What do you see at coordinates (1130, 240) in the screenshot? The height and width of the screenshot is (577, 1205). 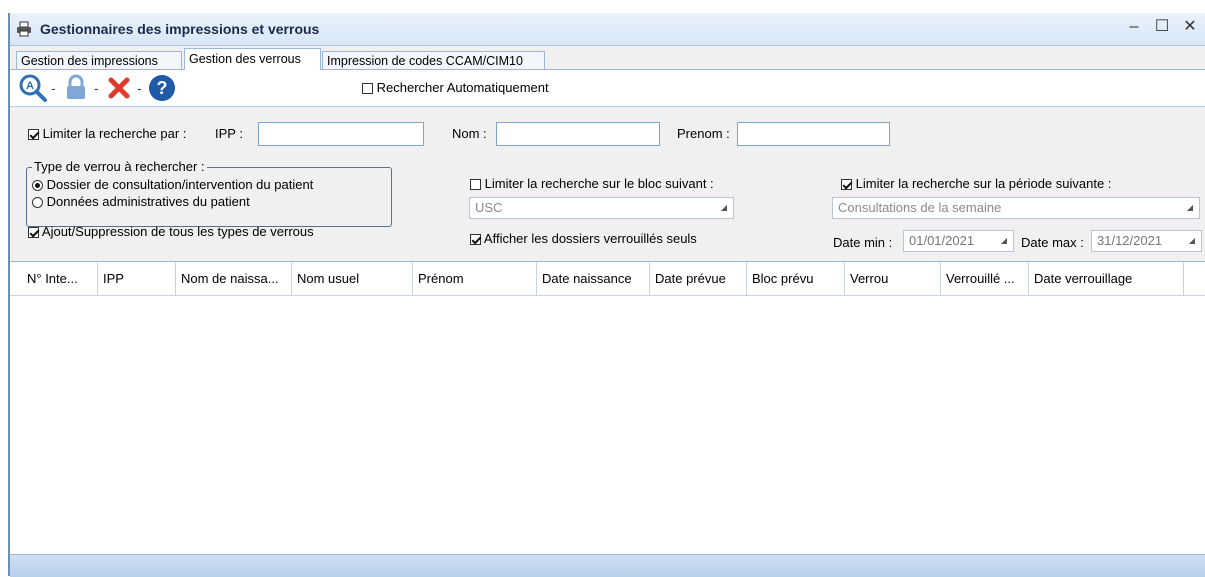 I see `date-max-value: 31/12/2021` at bounding box center [1130, 240].